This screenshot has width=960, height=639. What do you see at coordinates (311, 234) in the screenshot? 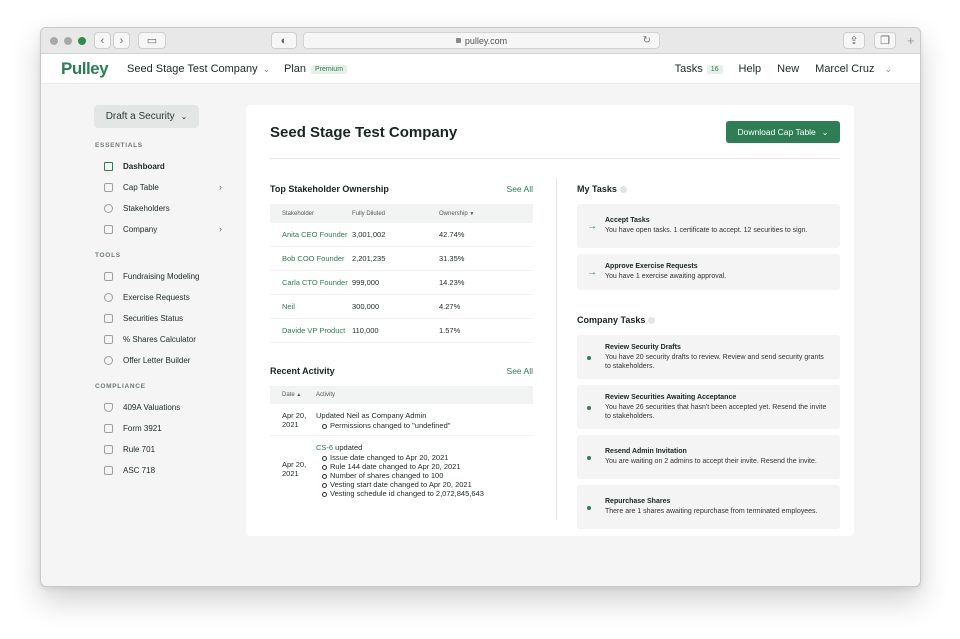
I see `stakeholder-link: Anita CEO Founder` at bounding box center [311, 234].